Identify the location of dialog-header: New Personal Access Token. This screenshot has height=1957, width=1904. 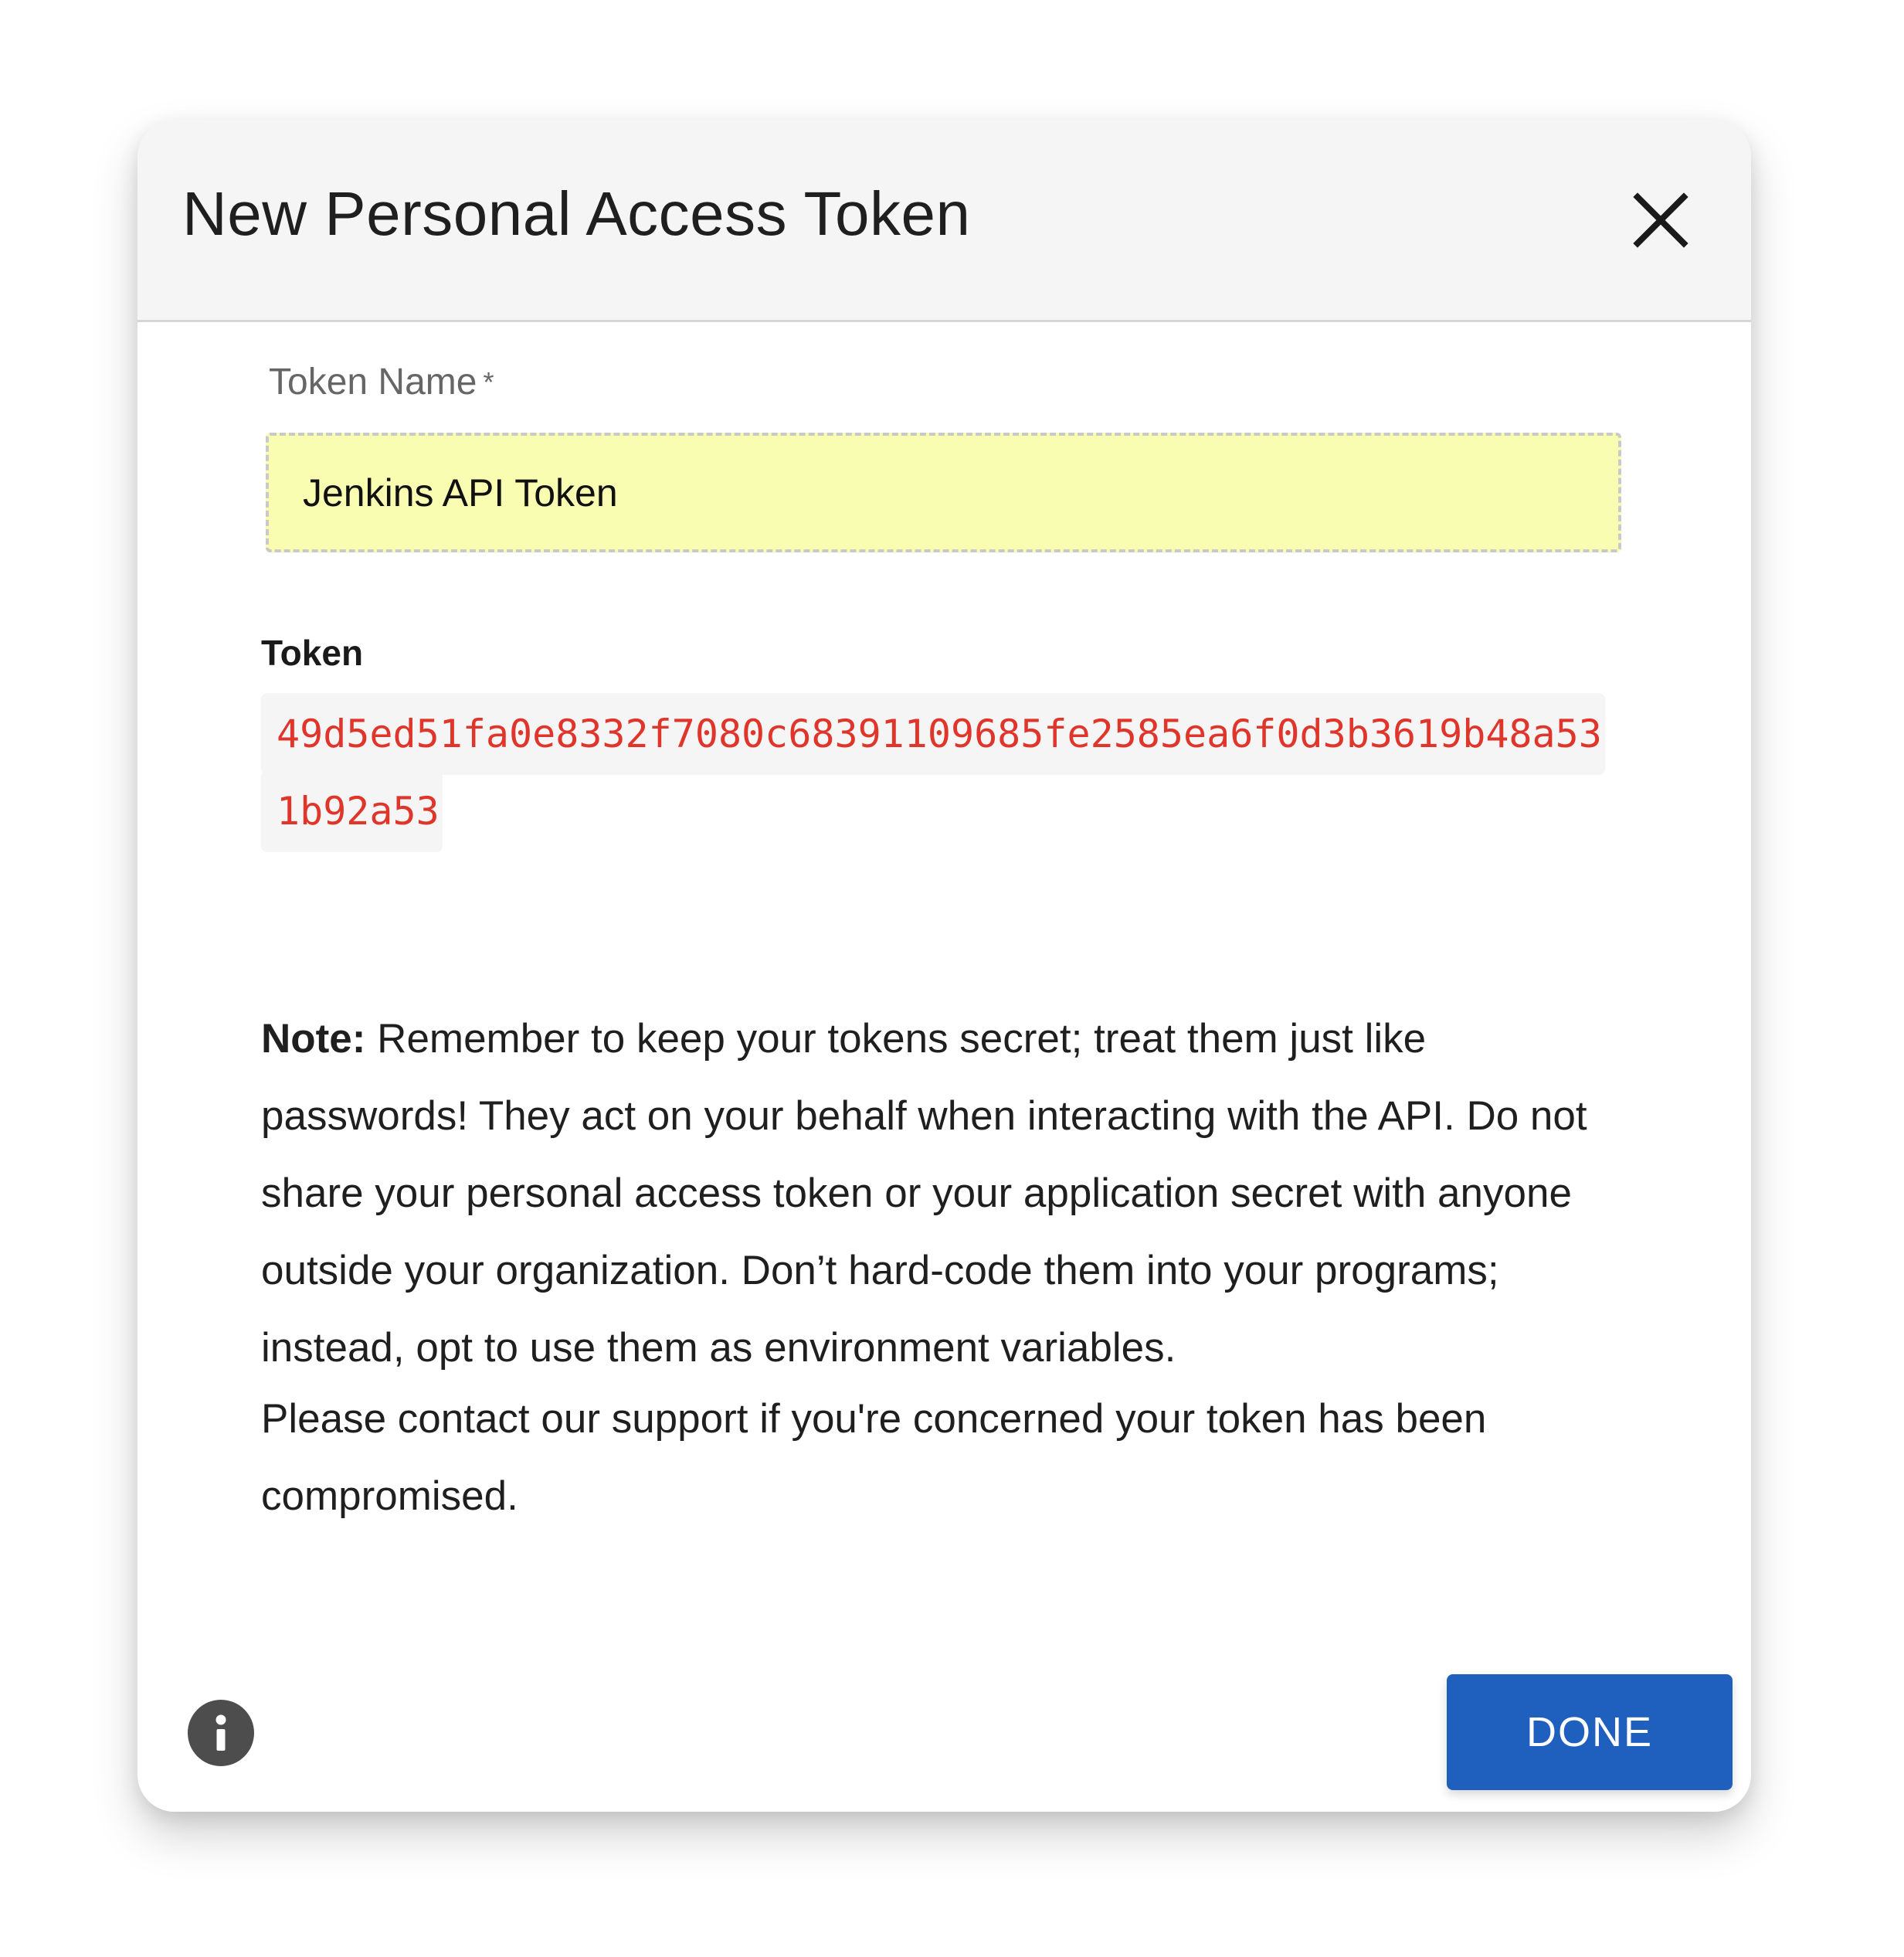
(944, 221).